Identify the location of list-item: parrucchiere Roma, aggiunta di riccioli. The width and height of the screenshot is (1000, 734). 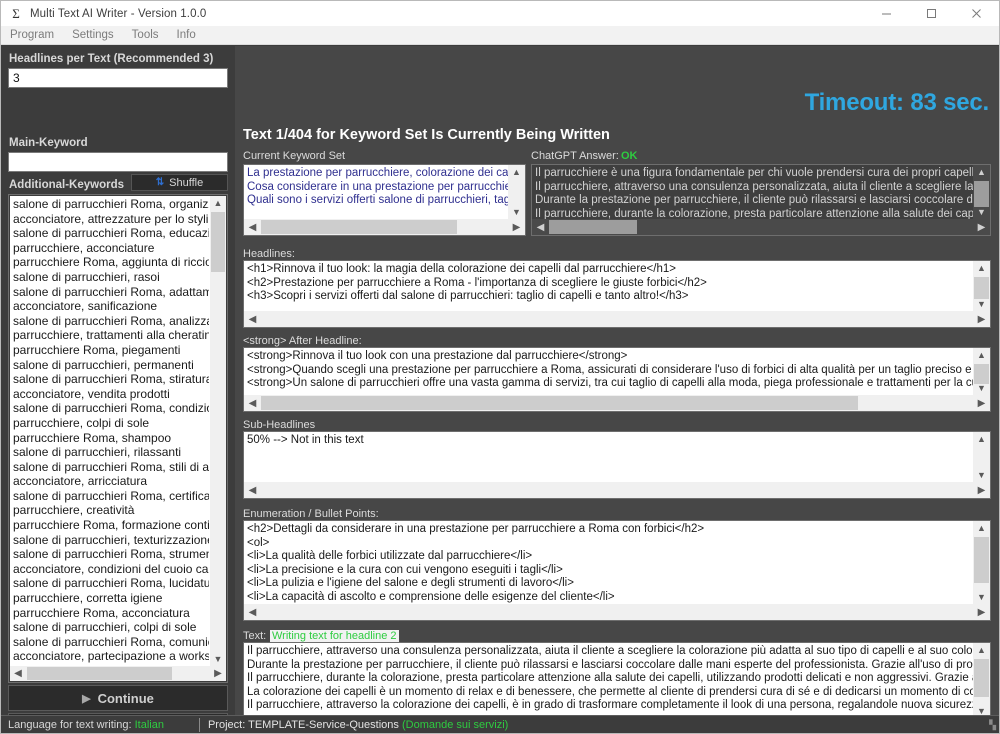
(111, 262).